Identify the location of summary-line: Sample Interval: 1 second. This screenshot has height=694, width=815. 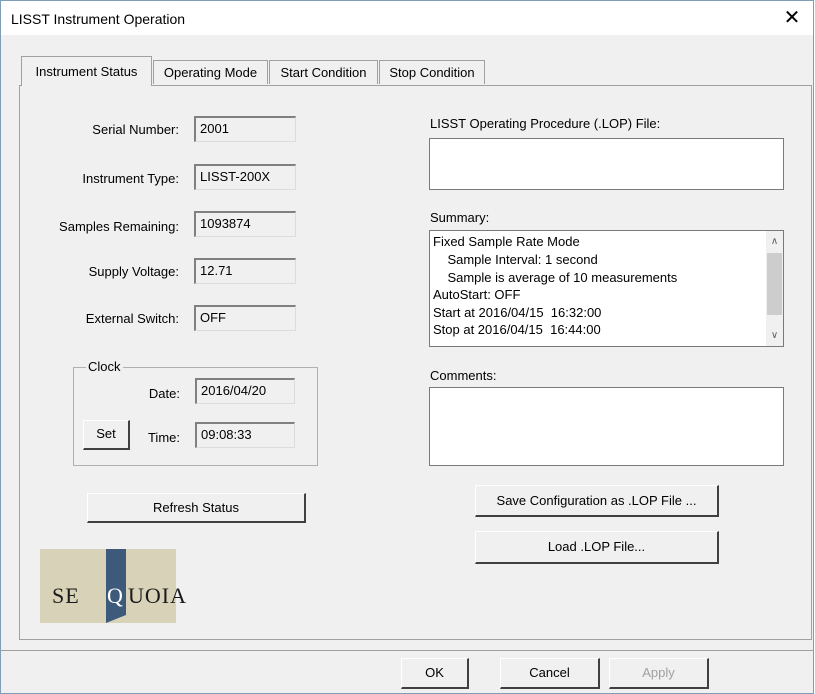
(515, 259).